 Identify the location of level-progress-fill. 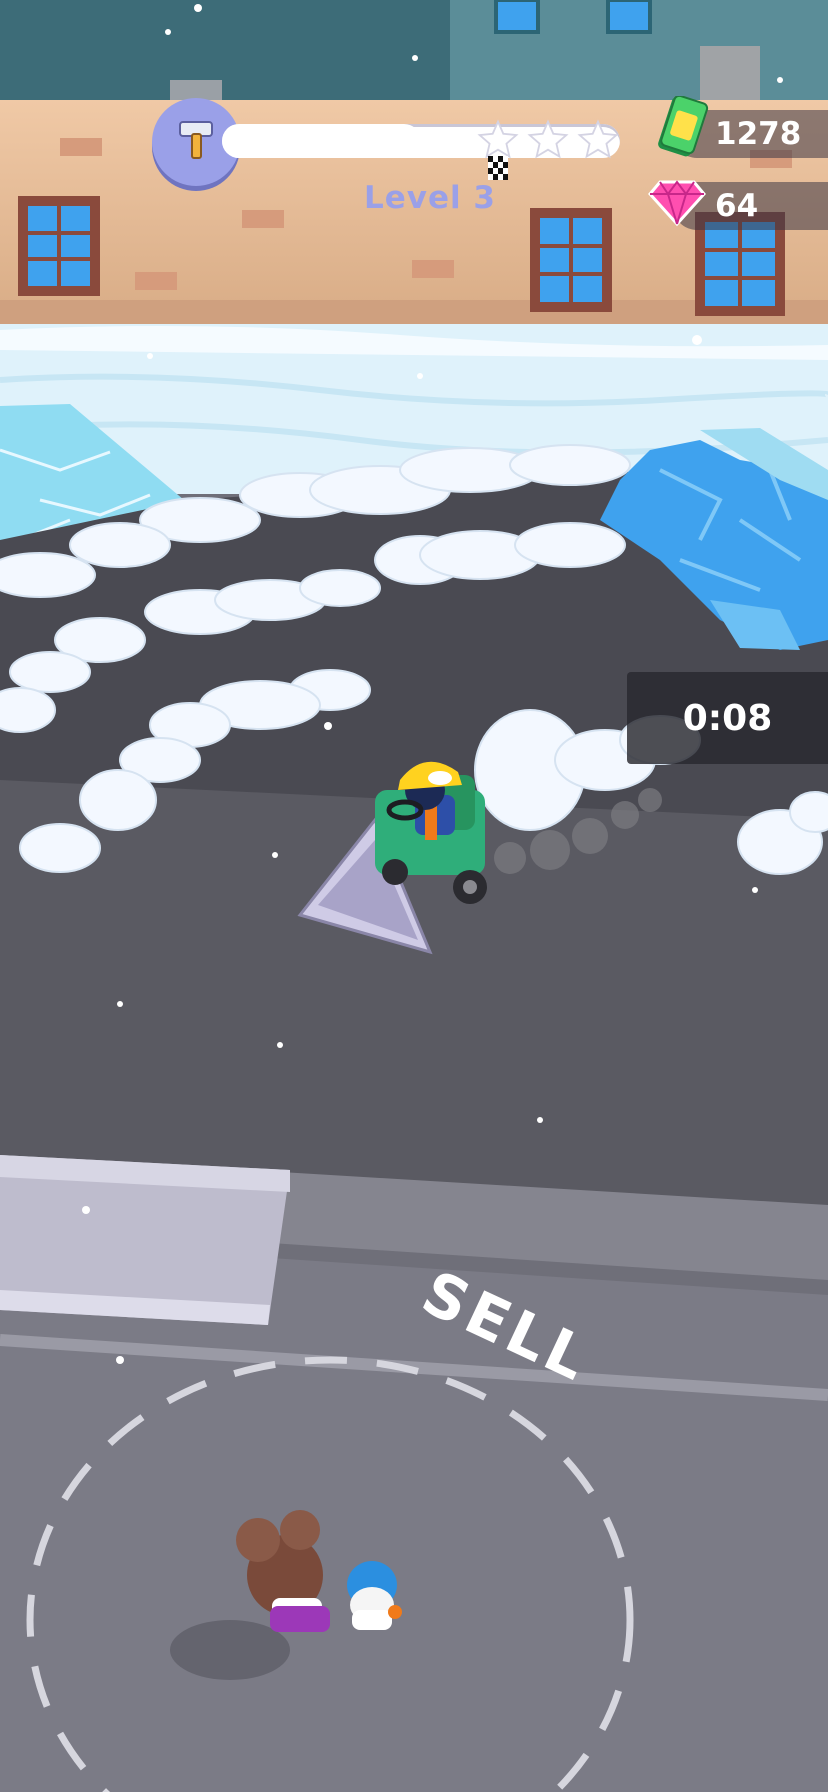
(321, 141).